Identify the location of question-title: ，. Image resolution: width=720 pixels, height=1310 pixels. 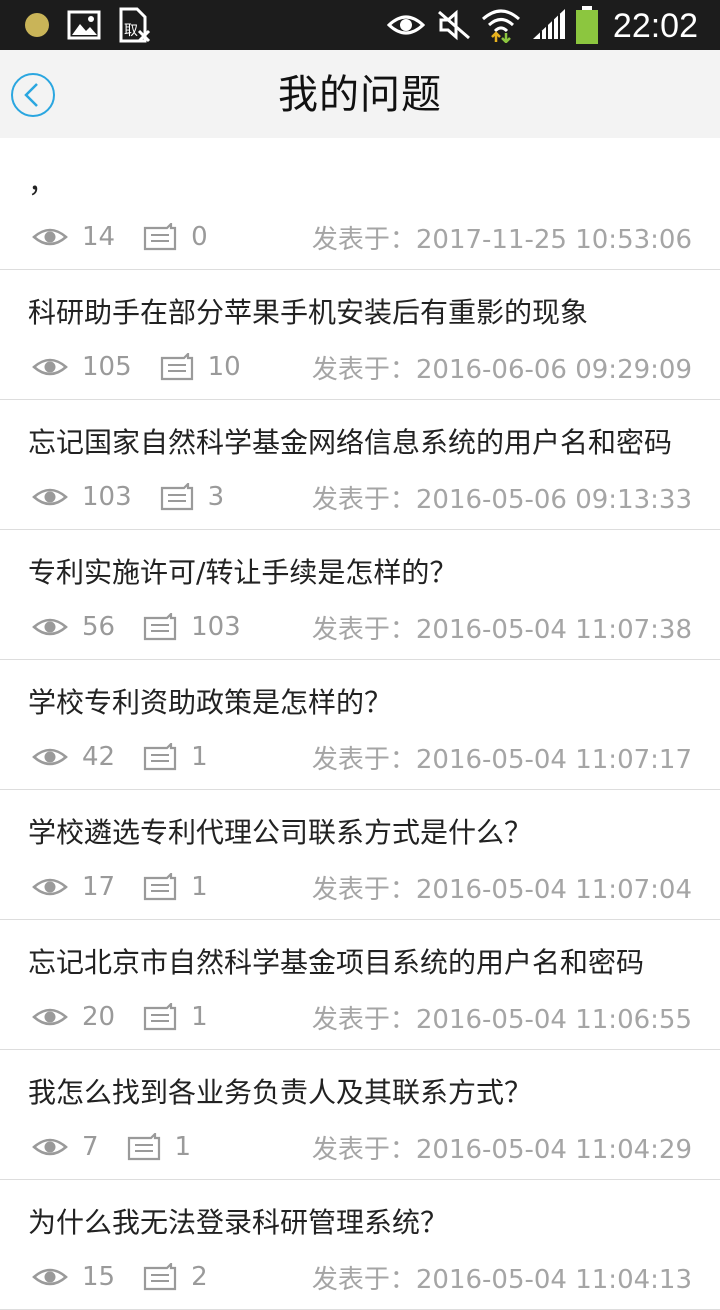
(42, 182).